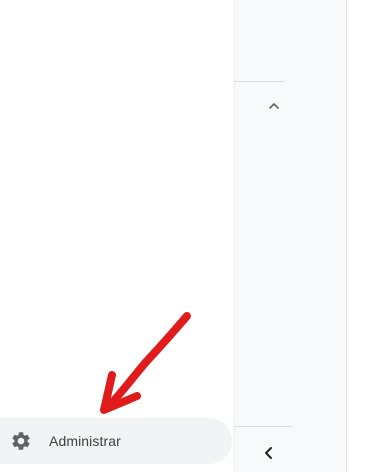  I want to click on manage-menu-item: Administrar, so click(116, 441).